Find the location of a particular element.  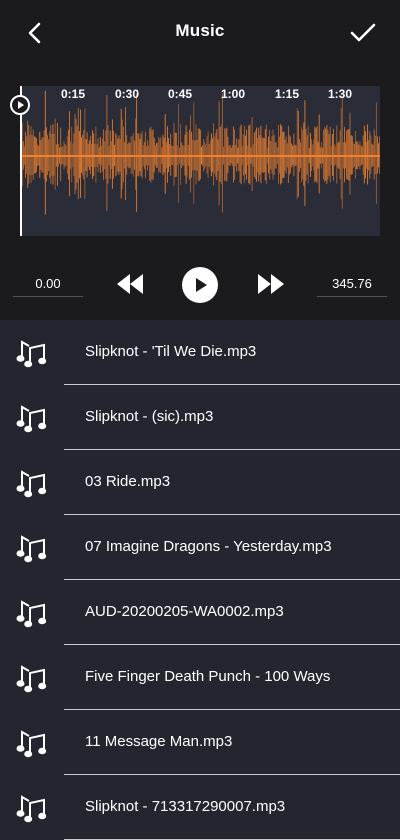

song-title: 11 Message Man.mp3 is located at coordinates (159, 741).